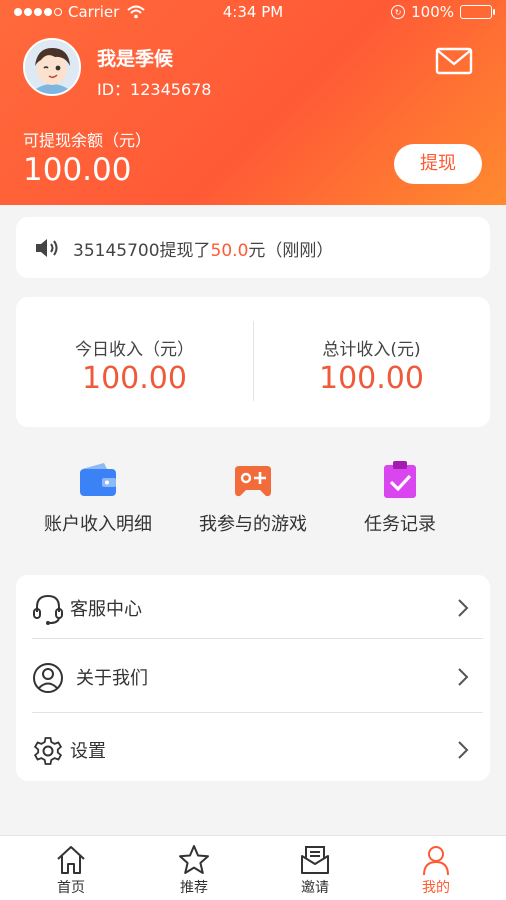  I want to click on menu-label: 客服中心, so click(106, 609).